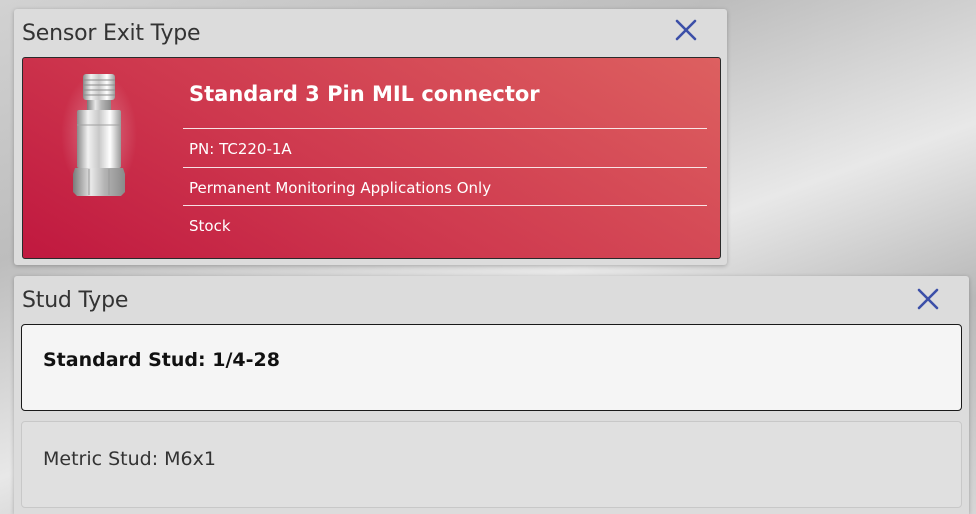 The image size is (976, 514). What do you see at coordinates (364, 94) in the screenshot?
I see `sensor-option-name: Standard 3 Pin MIL connector` at bounding box center [364, 94].